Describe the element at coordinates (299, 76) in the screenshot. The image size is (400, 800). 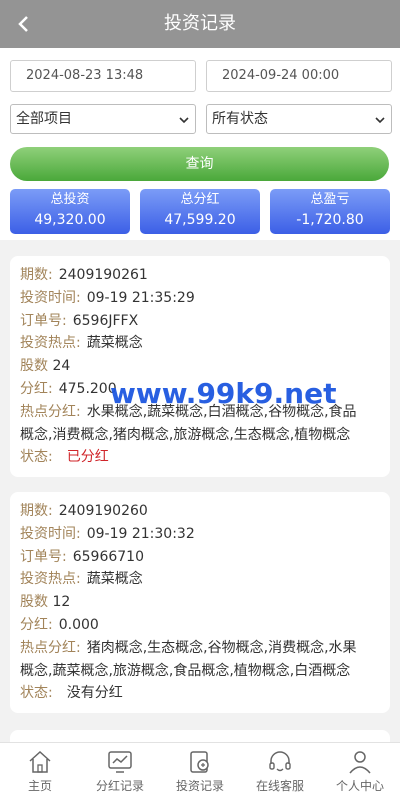
I see `end-date-field: 2024-09-24 00:00` at that location.